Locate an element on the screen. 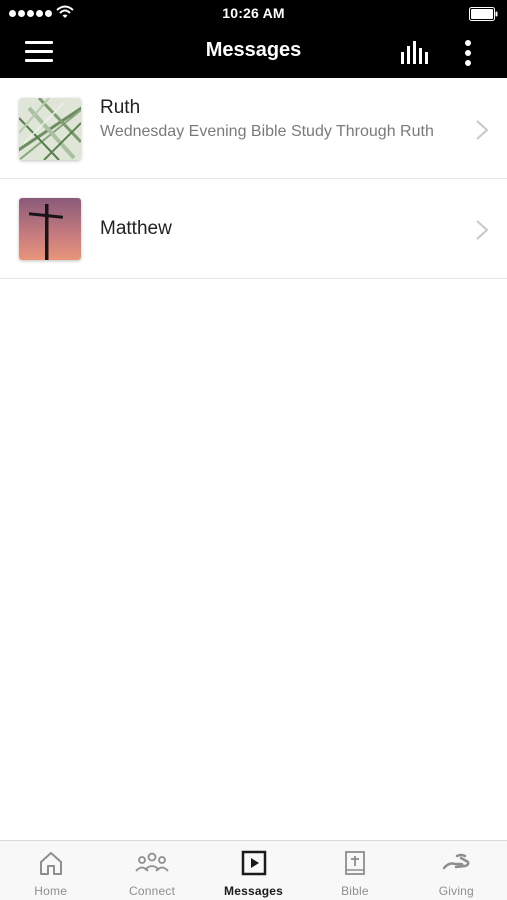 This screenshot has width=507, height=900. tab-label: Connect is located at coordinates (152, 891).